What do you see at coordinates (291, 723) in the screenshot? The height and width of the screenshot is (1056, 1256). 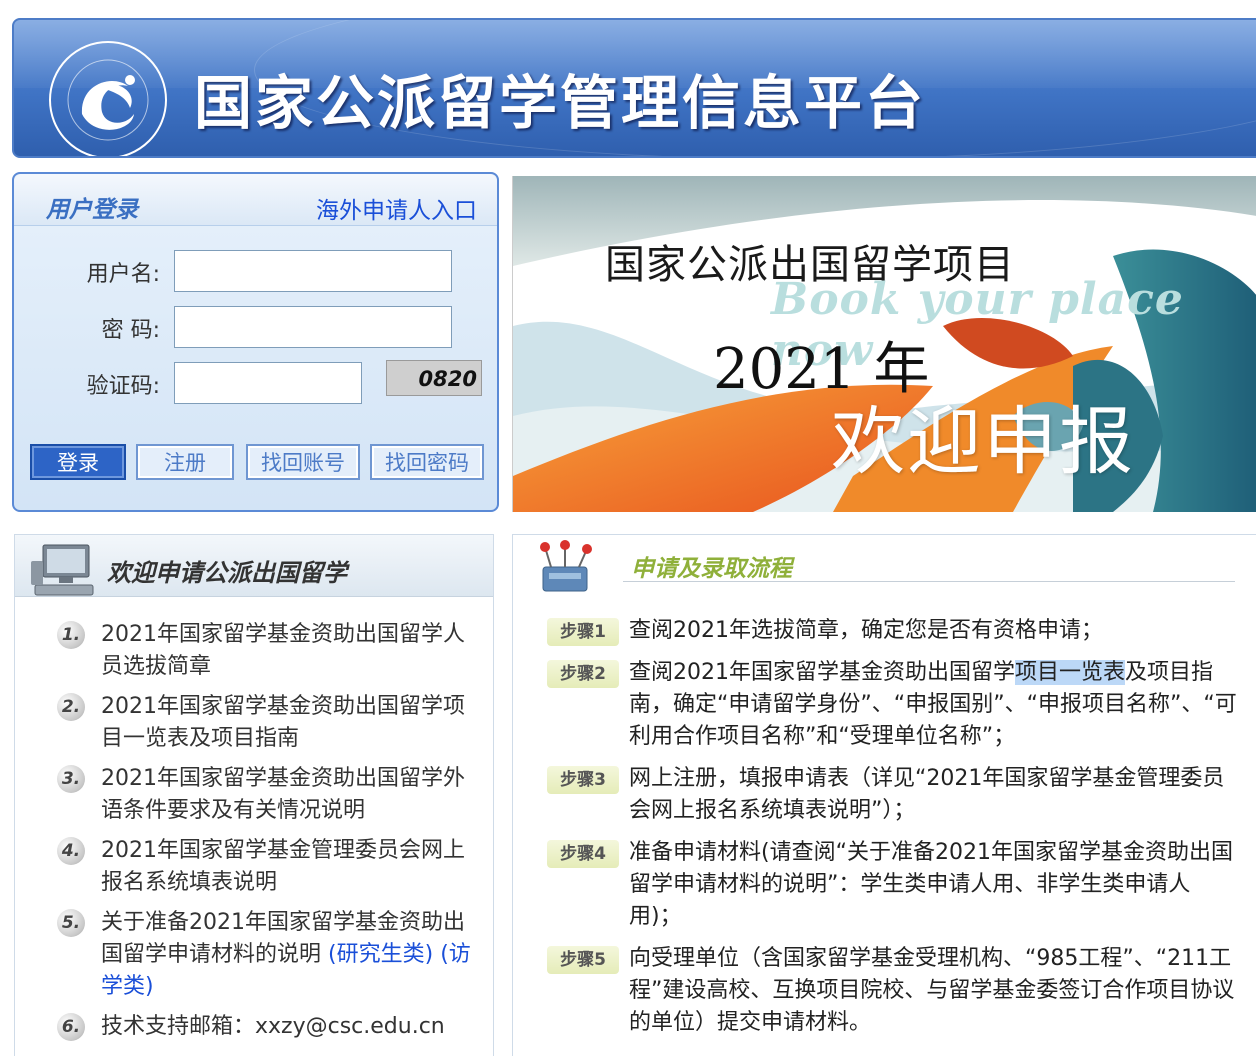 I see `list-item-text: 2021年国家留学基金资助出国留学项目一览表及项目指南` at bounding box center [291, 723].